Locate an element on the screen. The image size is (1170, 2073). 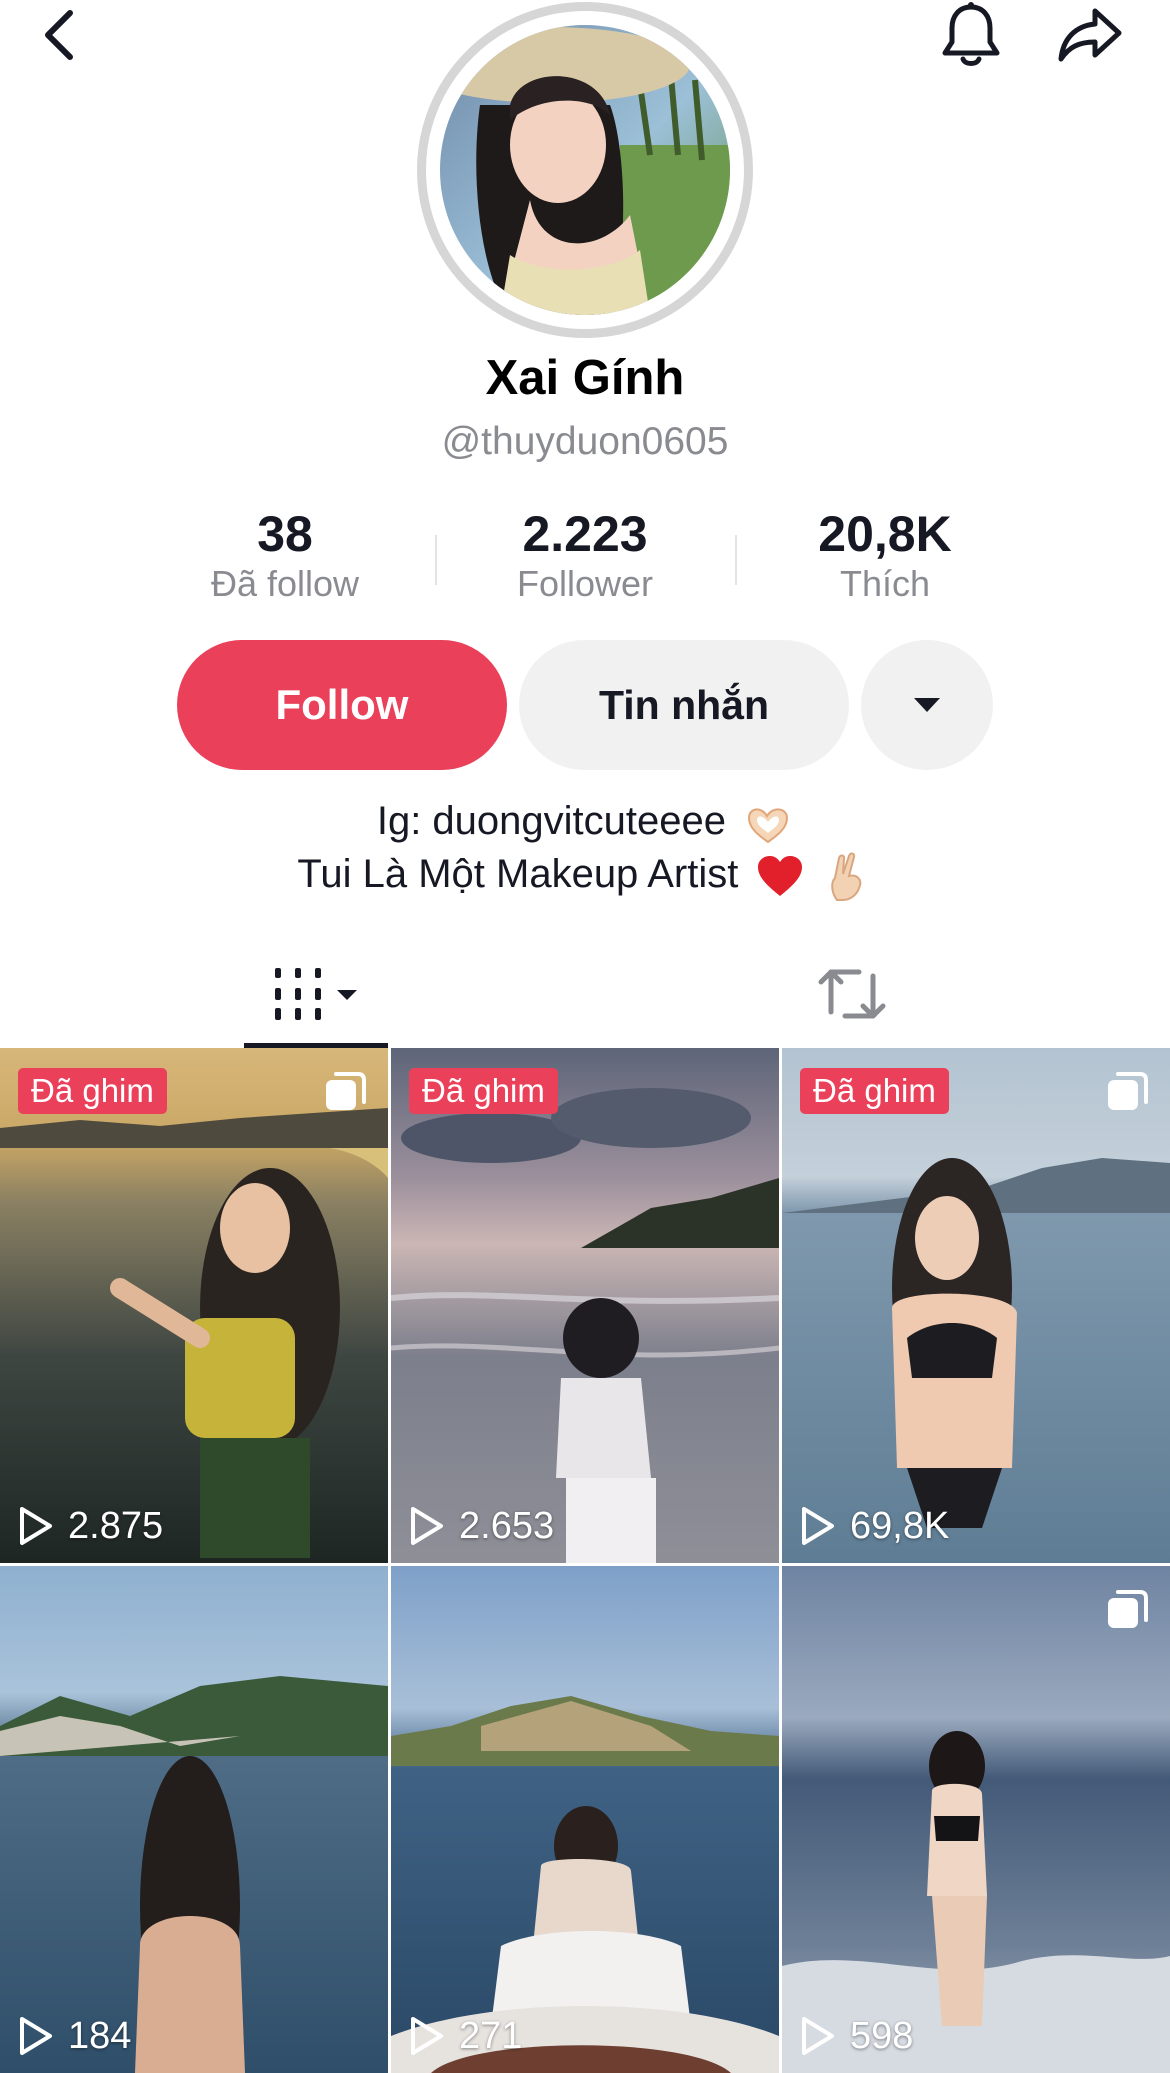
share-button is located at coordinates (1090, 35).